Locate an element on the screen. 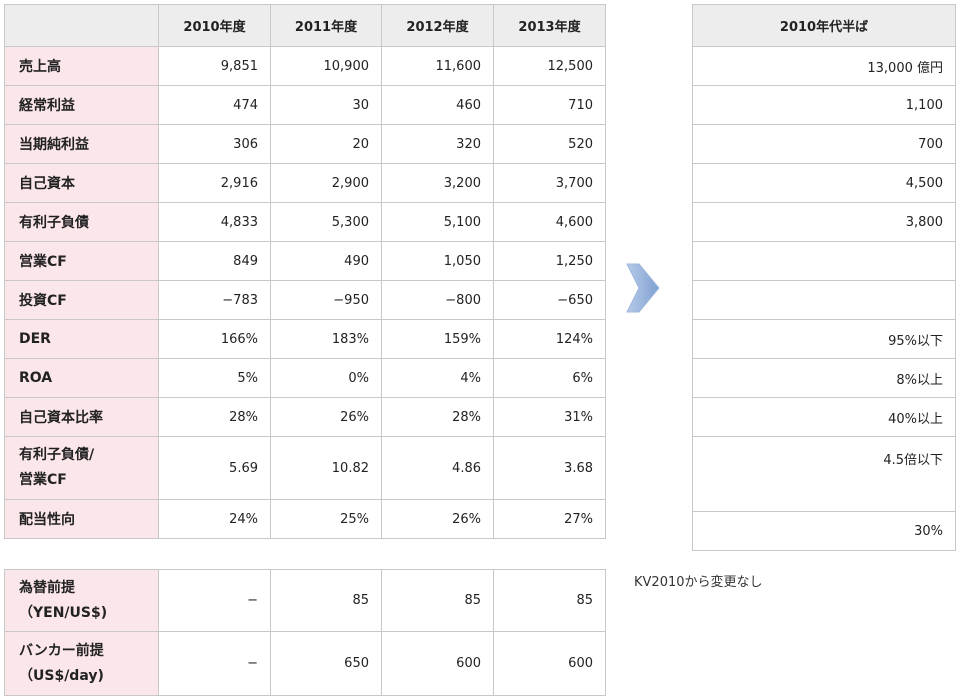 The height and width of the screenshot is (700, 960). cell-value: 11,600 is located at coordinates (437, 66).